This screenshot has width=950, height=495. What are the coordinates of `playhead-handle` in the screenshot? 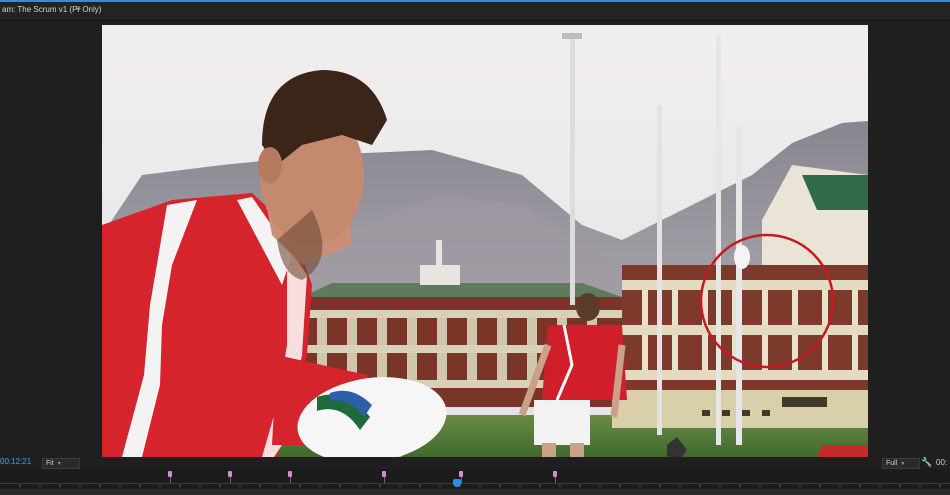 It's located at (457, 483).